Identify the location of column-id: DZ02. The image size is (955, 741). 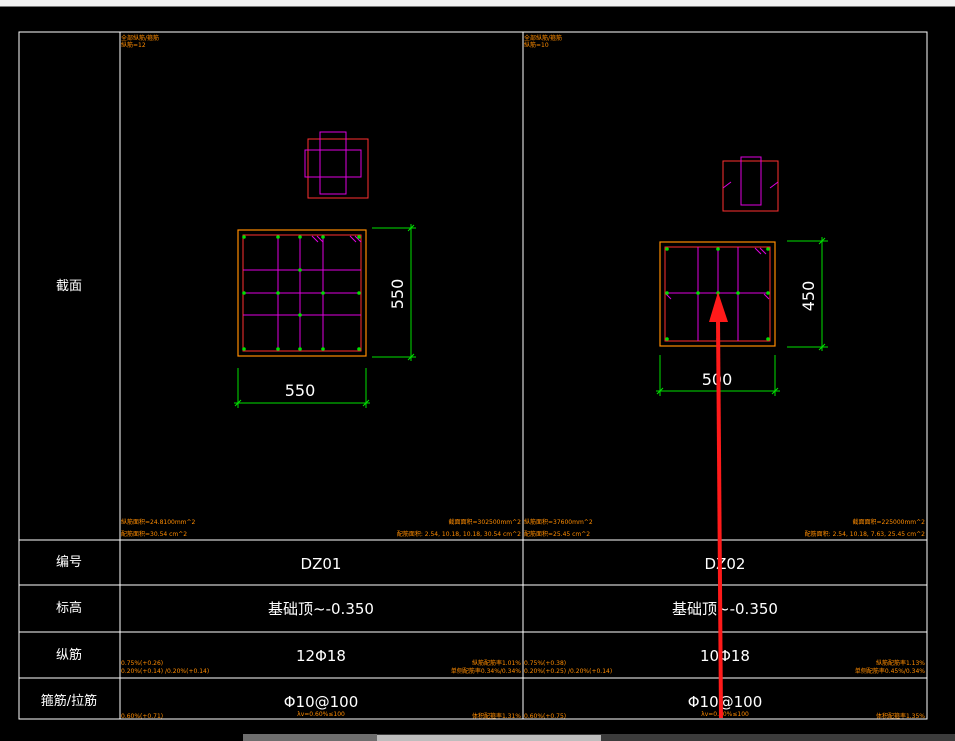
(725, 564).